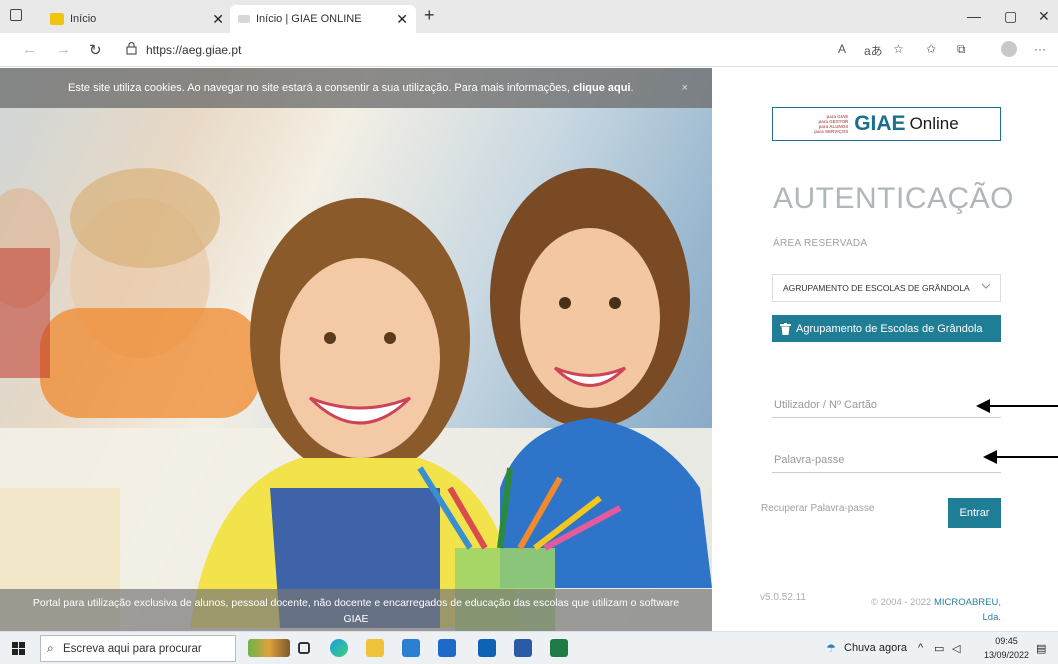  I want to click on more-menu-icon: ···, so click(1040, 49).